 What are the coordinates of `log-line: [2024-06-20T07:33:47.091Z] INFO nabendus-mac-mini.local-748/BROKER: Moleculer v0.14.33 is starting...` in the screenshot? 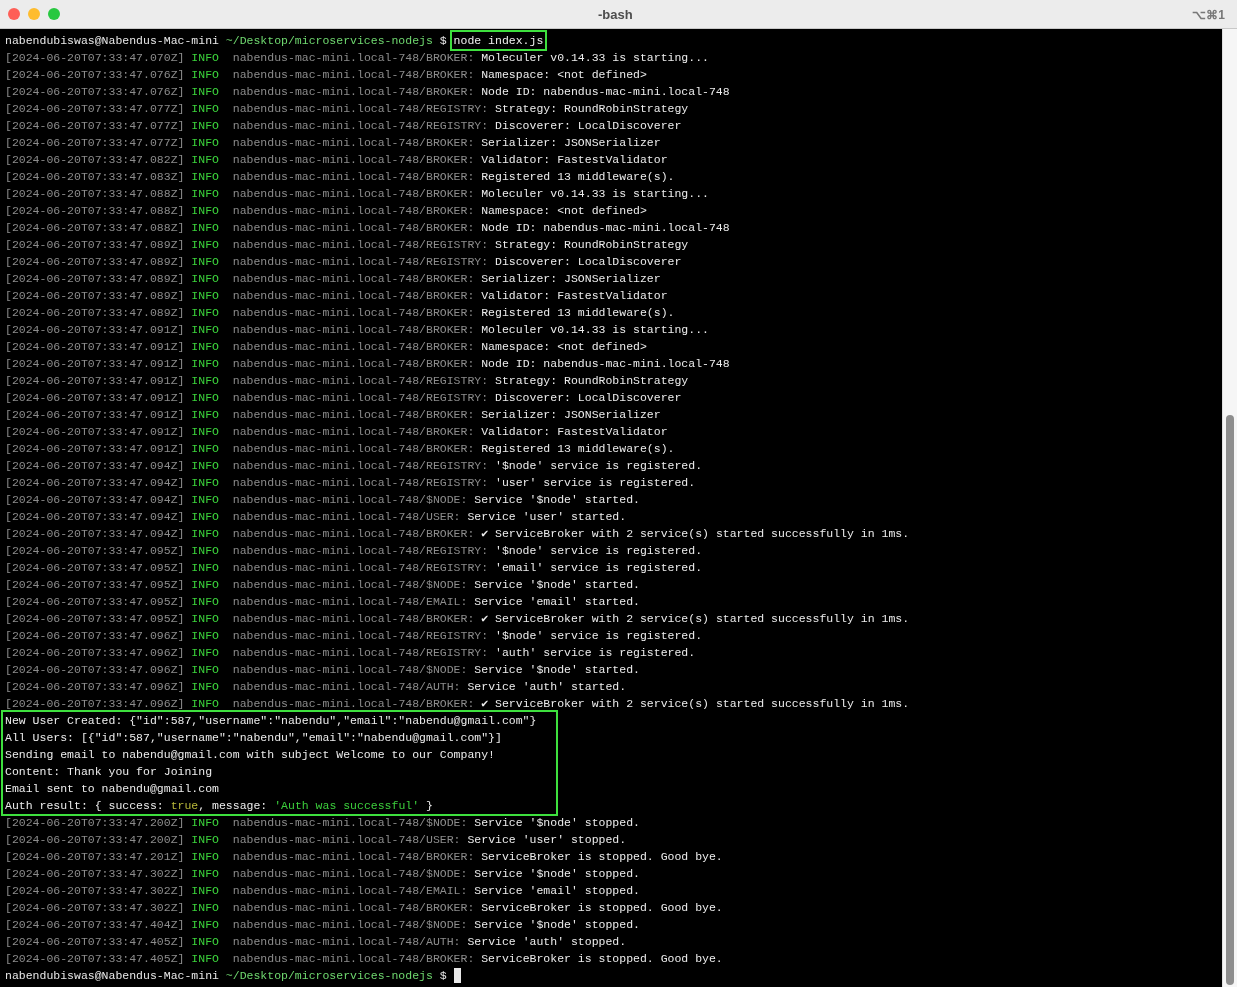 It's located at (357, 330).